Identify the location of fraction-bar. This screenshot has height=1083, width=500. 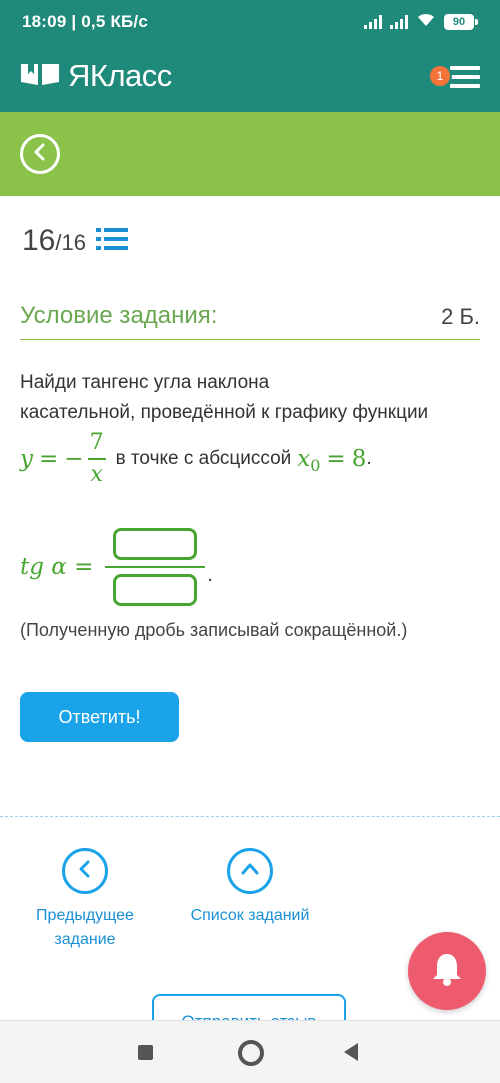
(96, 459).